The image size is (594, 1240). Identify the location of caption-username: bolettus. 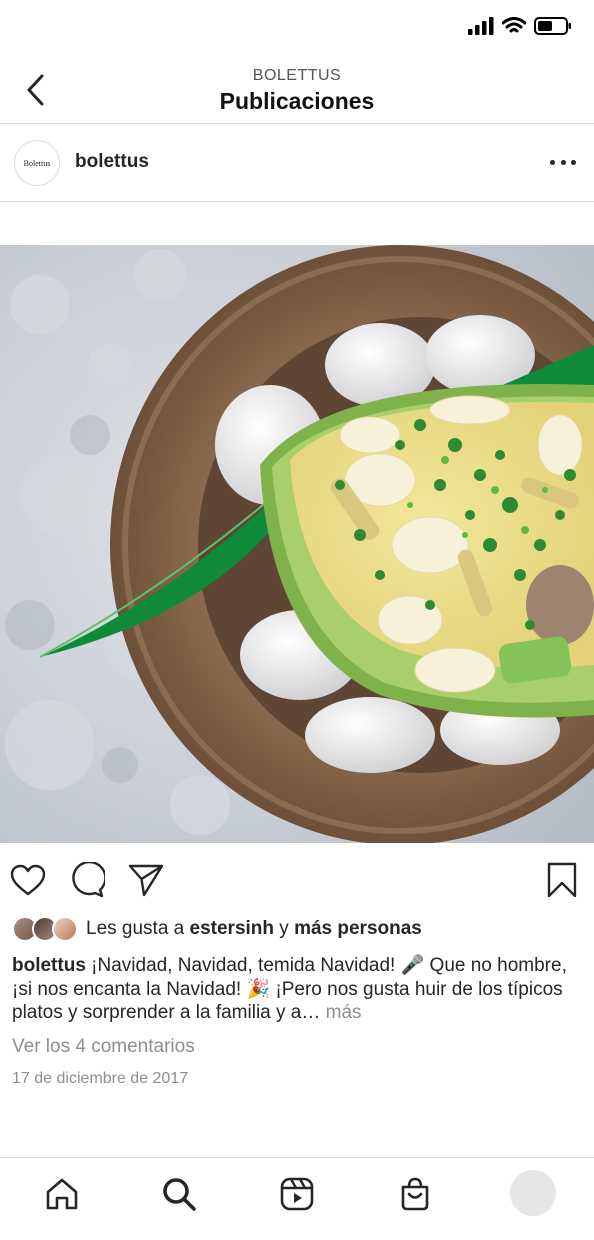
(49, 965).